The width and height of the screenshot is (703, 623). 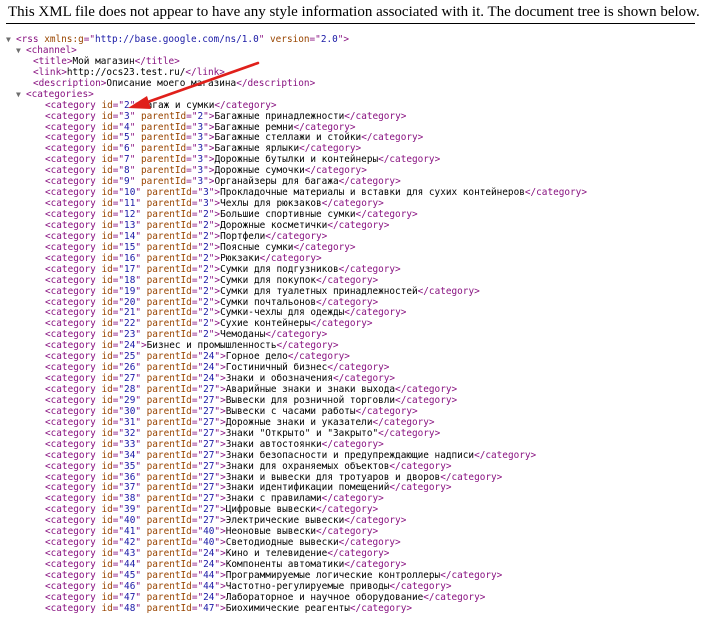 I want to click on category-name: Багажные стеллажи и стойки, so click(x=288, y=138).